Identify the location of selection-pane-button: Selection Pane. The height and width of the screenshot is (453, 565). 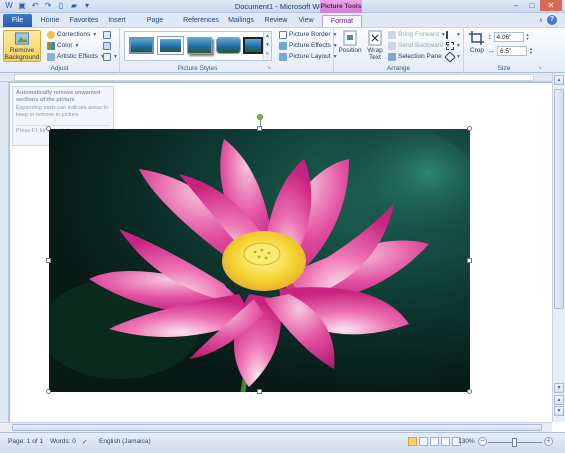
(415, 57).